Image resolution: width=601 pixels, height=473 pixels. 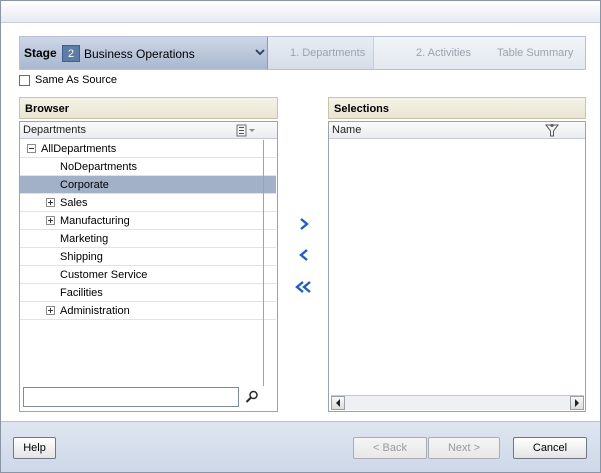 I want to click on same-as-source-label: Same As Source, so click(x=76, y=80).